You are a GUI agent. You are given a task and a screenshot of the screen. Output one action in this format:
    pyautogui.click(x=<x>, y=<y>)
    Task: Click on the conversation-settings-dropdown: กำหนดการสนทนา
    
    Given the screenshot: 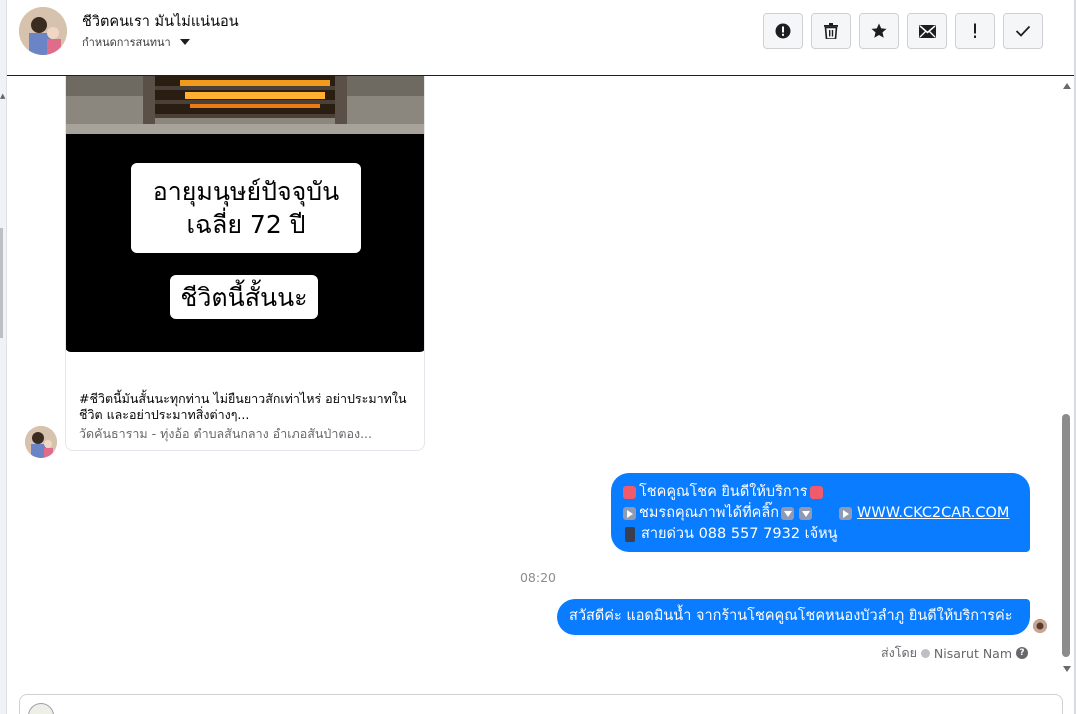 What is the action you would take?
    pyautogui.click(x=136, y=42)
    